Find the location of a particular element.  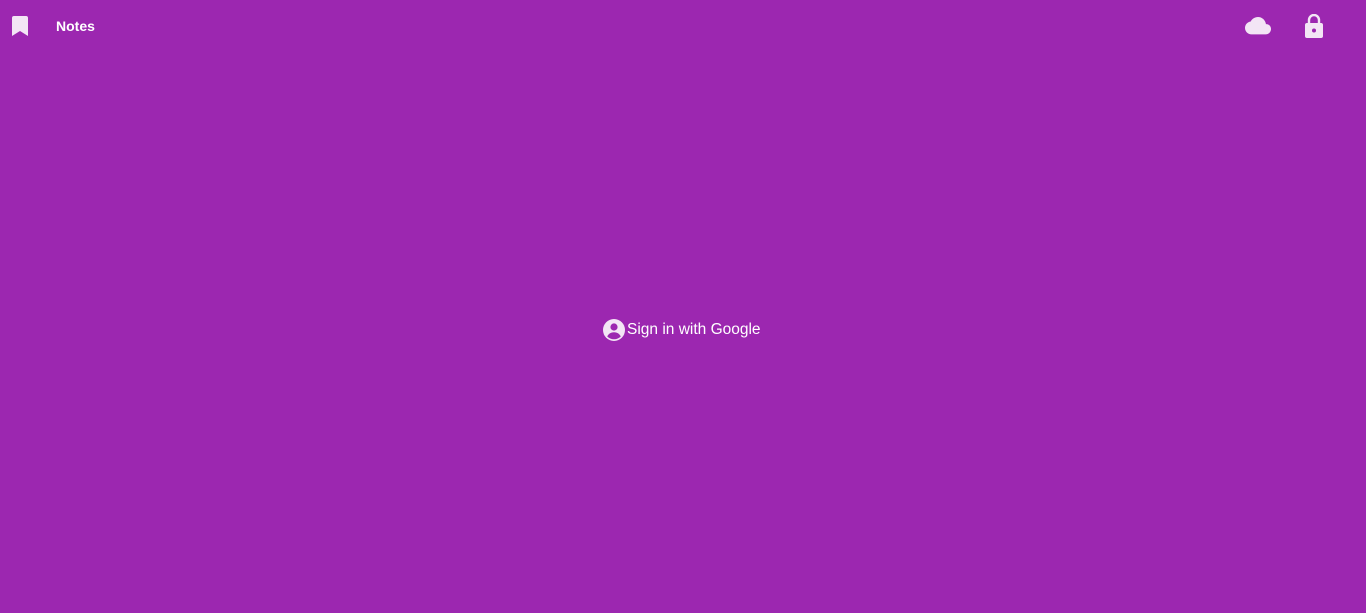

lock-button is located at coordinates (1314, 26).